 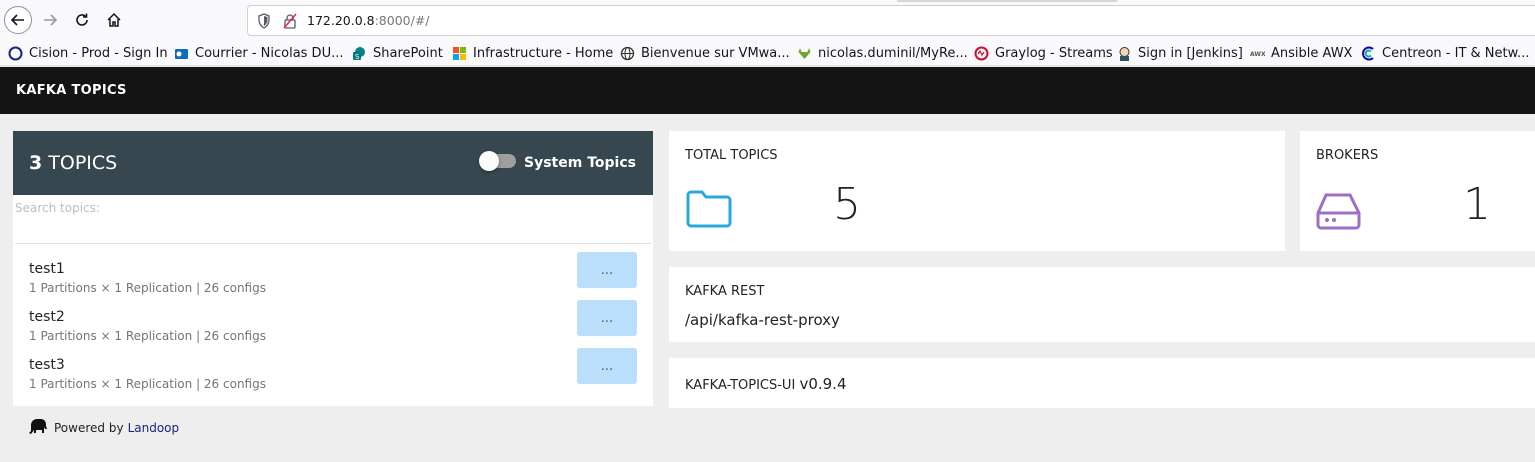 I want to click on topics-header: 3 TOPICS System Topics, so click(x=333, y=163).